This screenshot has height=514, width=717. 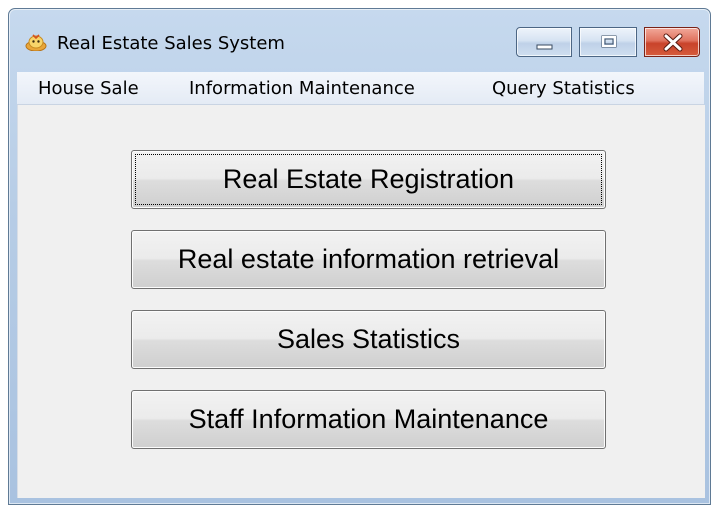 I want to click on close-button, so click(x=672, y=42).